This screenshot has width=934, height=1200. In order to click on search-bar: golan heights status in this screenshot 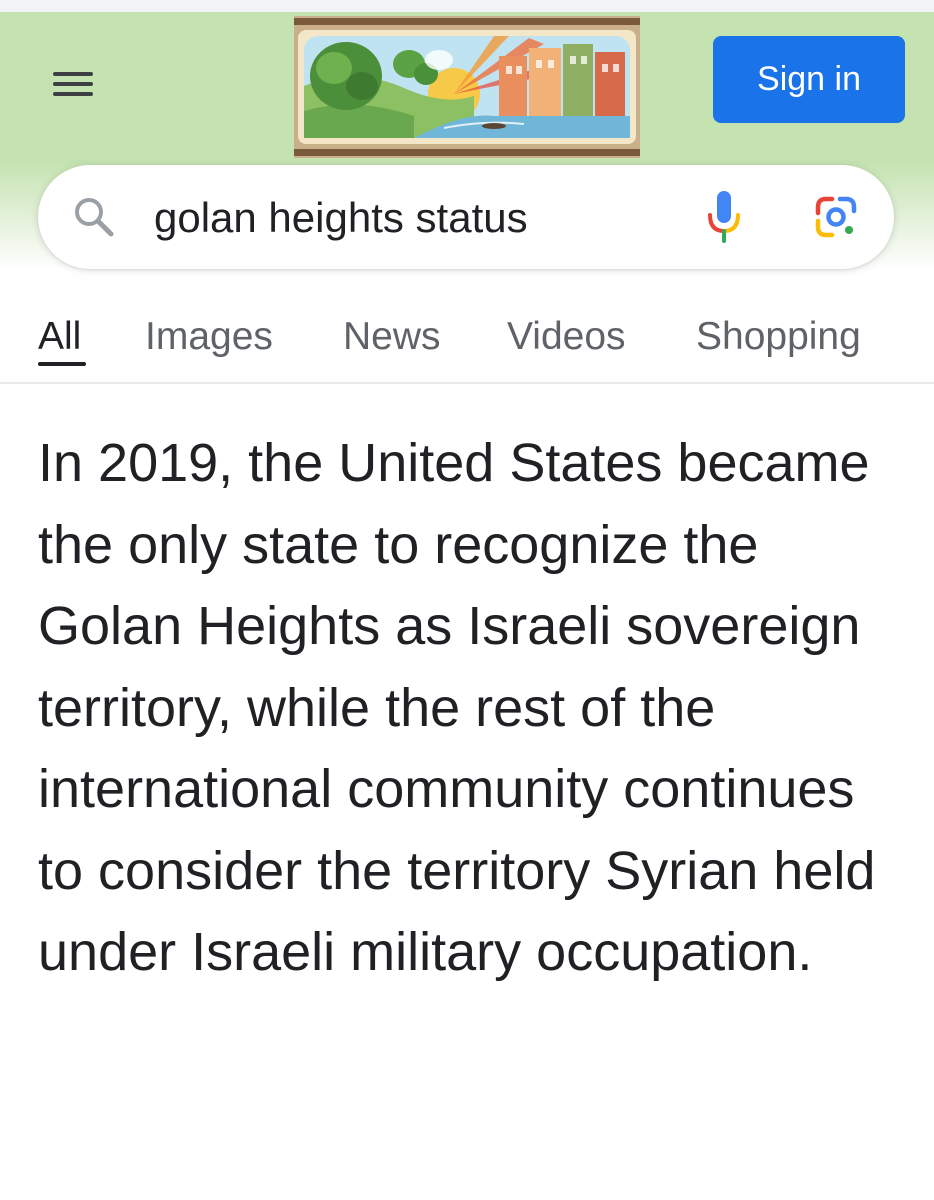, I will do `click(466, 217)`.